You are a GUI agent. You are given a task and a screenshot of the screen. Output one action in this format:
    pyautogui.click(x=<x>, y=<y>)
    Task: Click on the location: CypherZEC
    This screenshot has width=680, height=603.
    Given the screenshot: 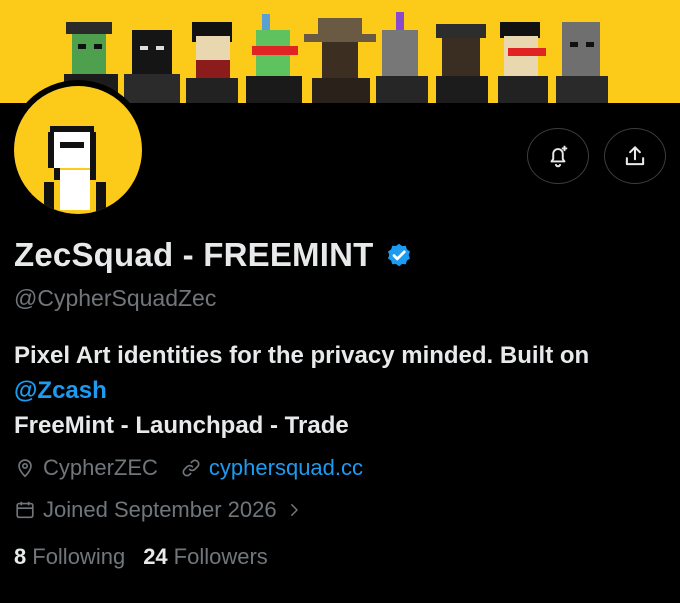 What is the action you would take?
    pyautogui.click(x=86, y=468)
    